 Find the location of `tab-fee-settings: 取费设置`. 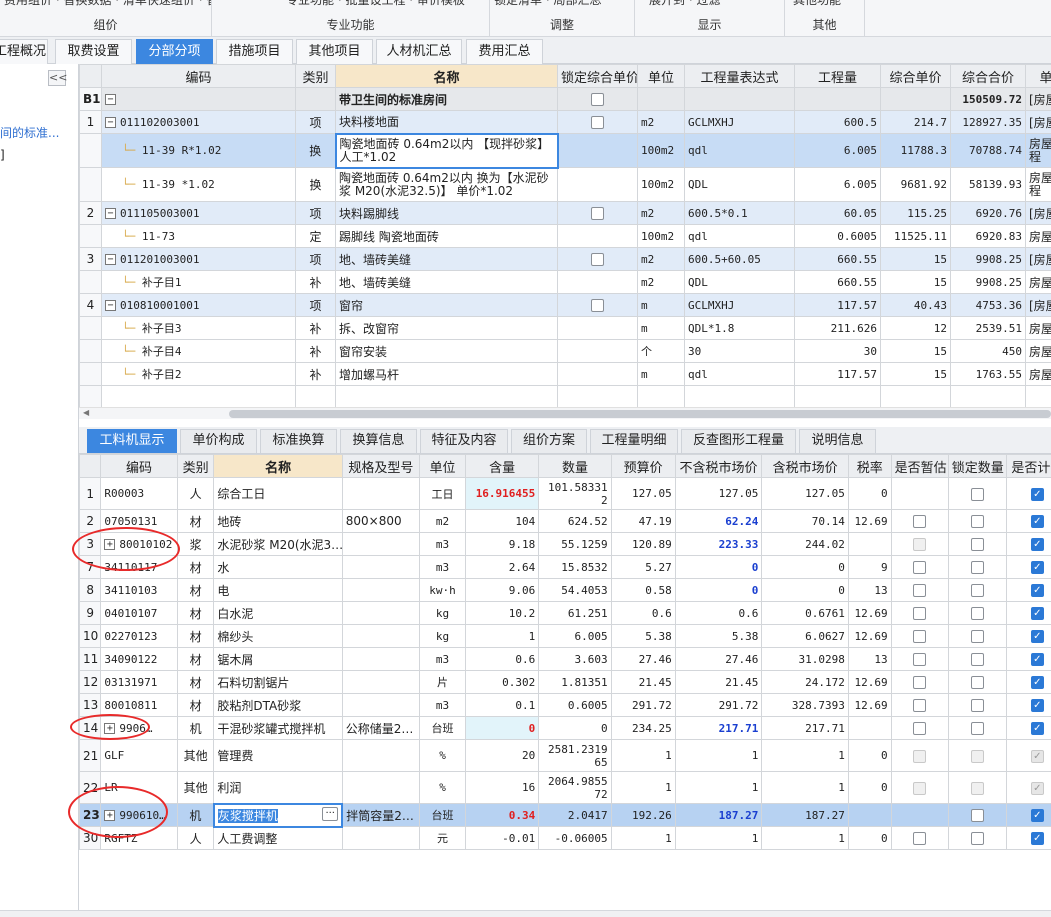

tab-fee-settings: 取费设置 is located at coordinates (93, 51).